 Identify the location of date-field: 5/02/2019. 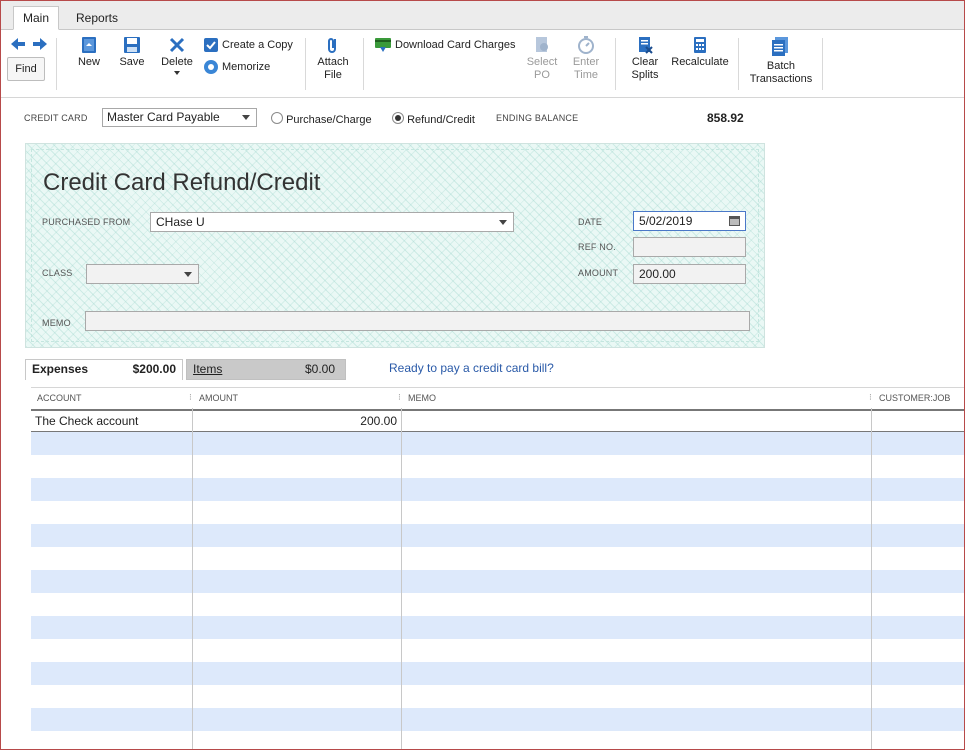
(689, 221).